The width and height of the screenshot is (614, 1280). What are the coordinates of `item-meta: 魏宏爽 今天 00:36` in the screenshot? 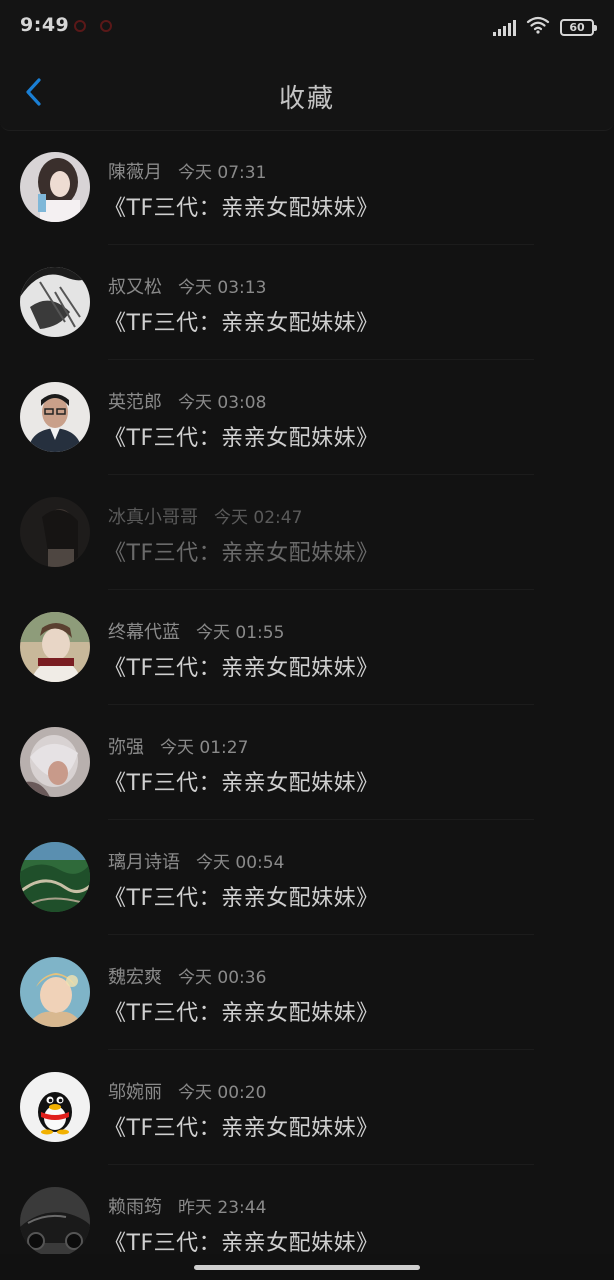 It's located at (187, 976).